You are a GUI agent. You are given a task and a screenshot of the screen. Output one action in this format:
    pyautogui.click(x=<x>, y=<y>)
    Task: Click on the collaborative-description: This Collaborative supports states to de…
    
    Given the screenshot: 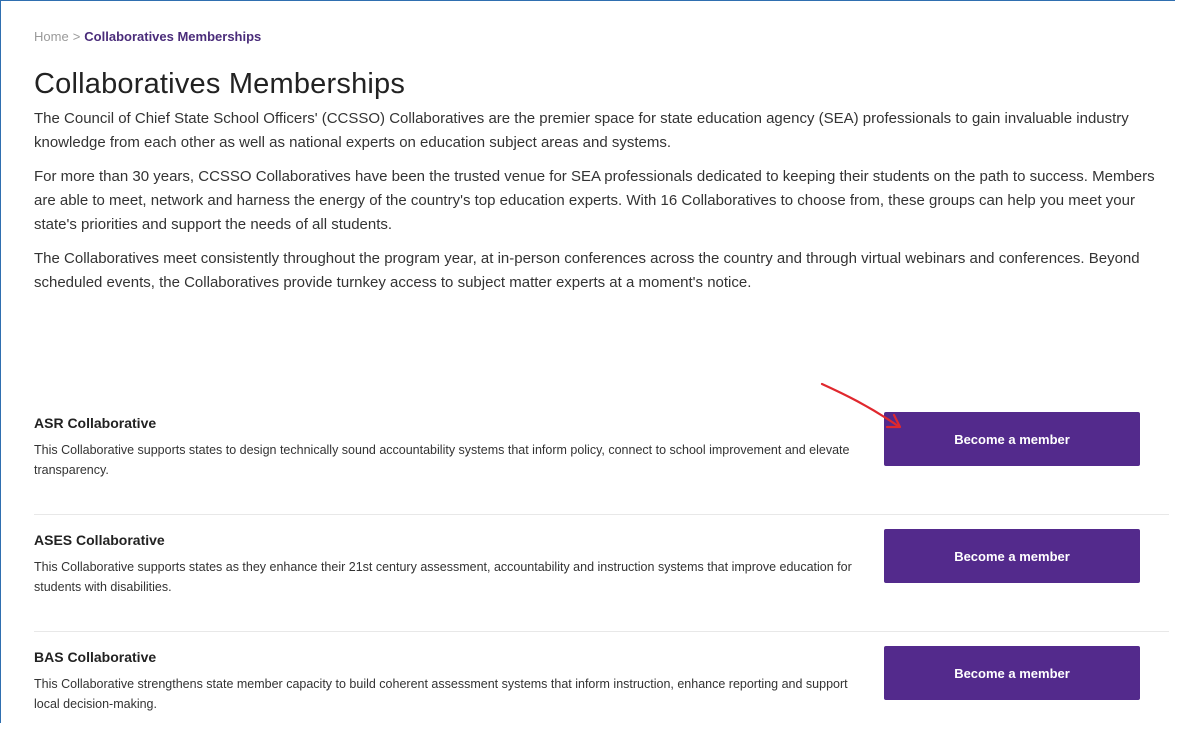 What is the action you would take?
    pyautogui.click(x=442, y=460)
    